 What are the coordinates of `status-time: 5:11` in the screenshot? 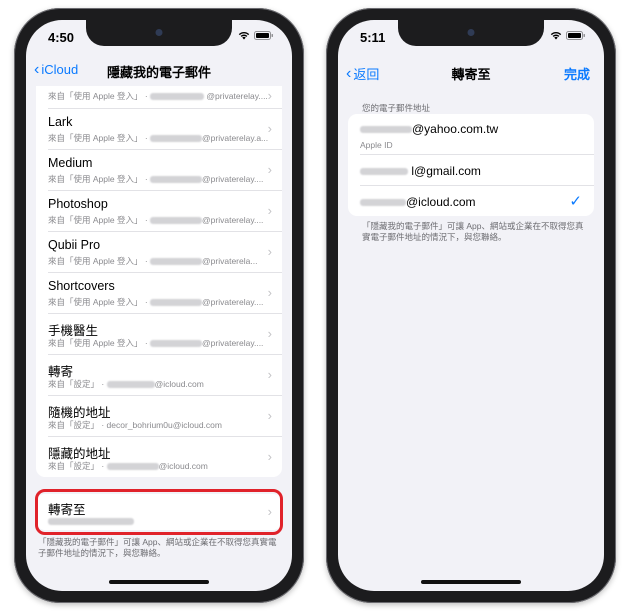 It's located at (373, 37).